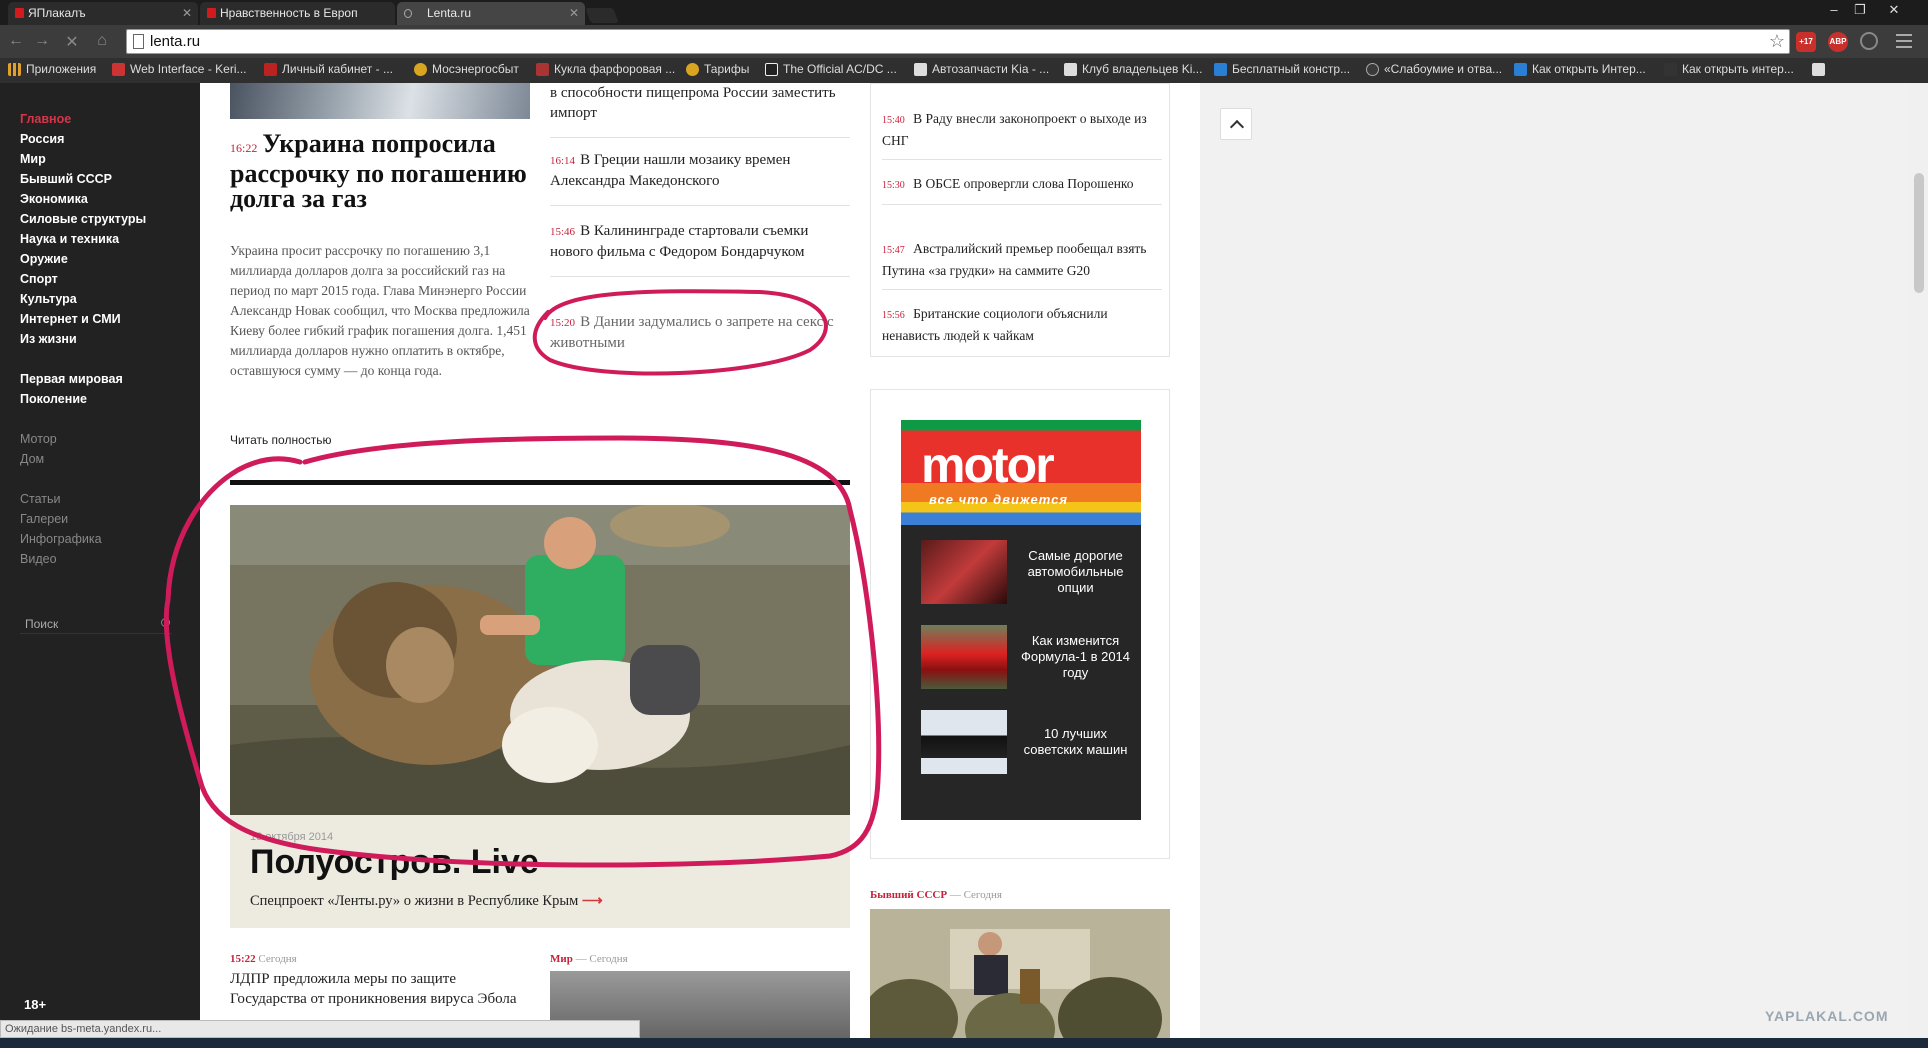  I want to click on back-icon: ←, so click(16, 41).